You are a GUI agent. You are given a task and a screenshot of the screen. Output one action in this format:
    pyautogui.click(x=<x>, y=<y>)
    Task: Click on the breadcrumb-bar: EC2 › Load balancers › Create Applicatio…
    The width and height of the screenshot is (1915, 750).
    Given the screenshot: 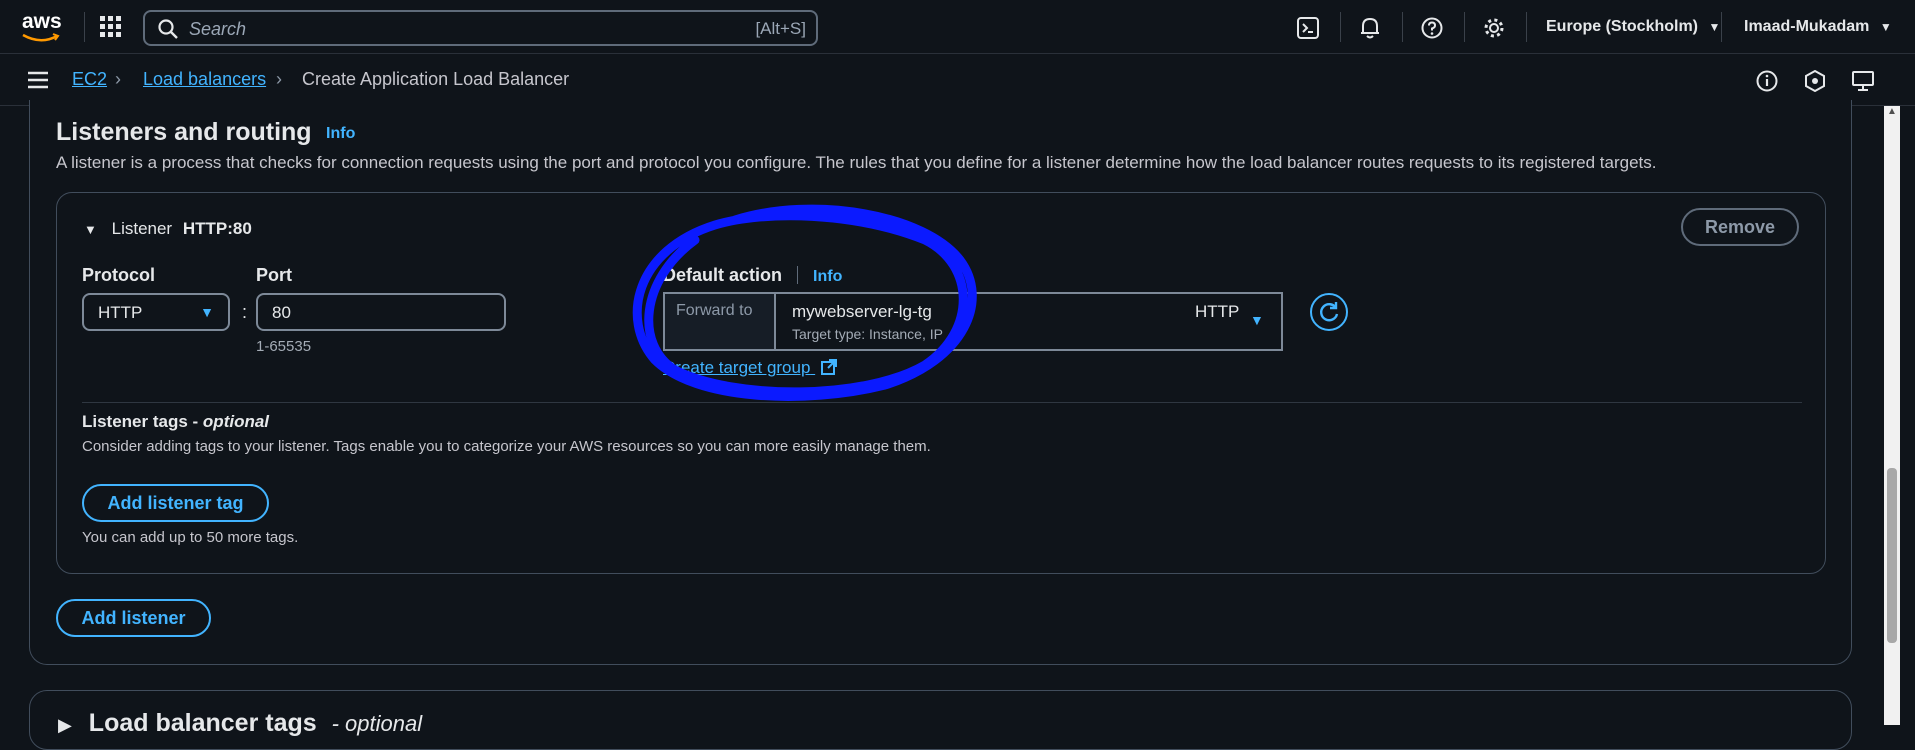 What is the action you would take?
    pyautogui.click(x=957, y=80)
    